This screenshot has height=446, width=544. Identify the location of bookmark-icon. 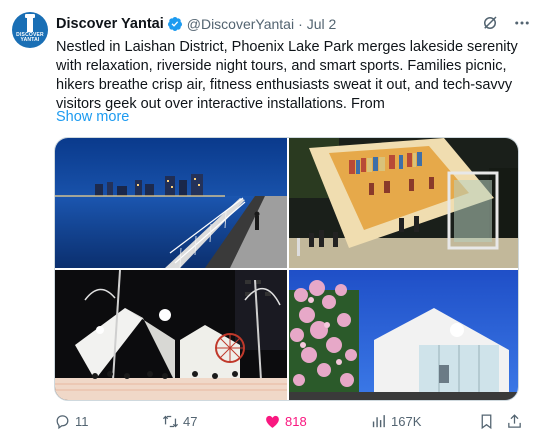
(486, 421).